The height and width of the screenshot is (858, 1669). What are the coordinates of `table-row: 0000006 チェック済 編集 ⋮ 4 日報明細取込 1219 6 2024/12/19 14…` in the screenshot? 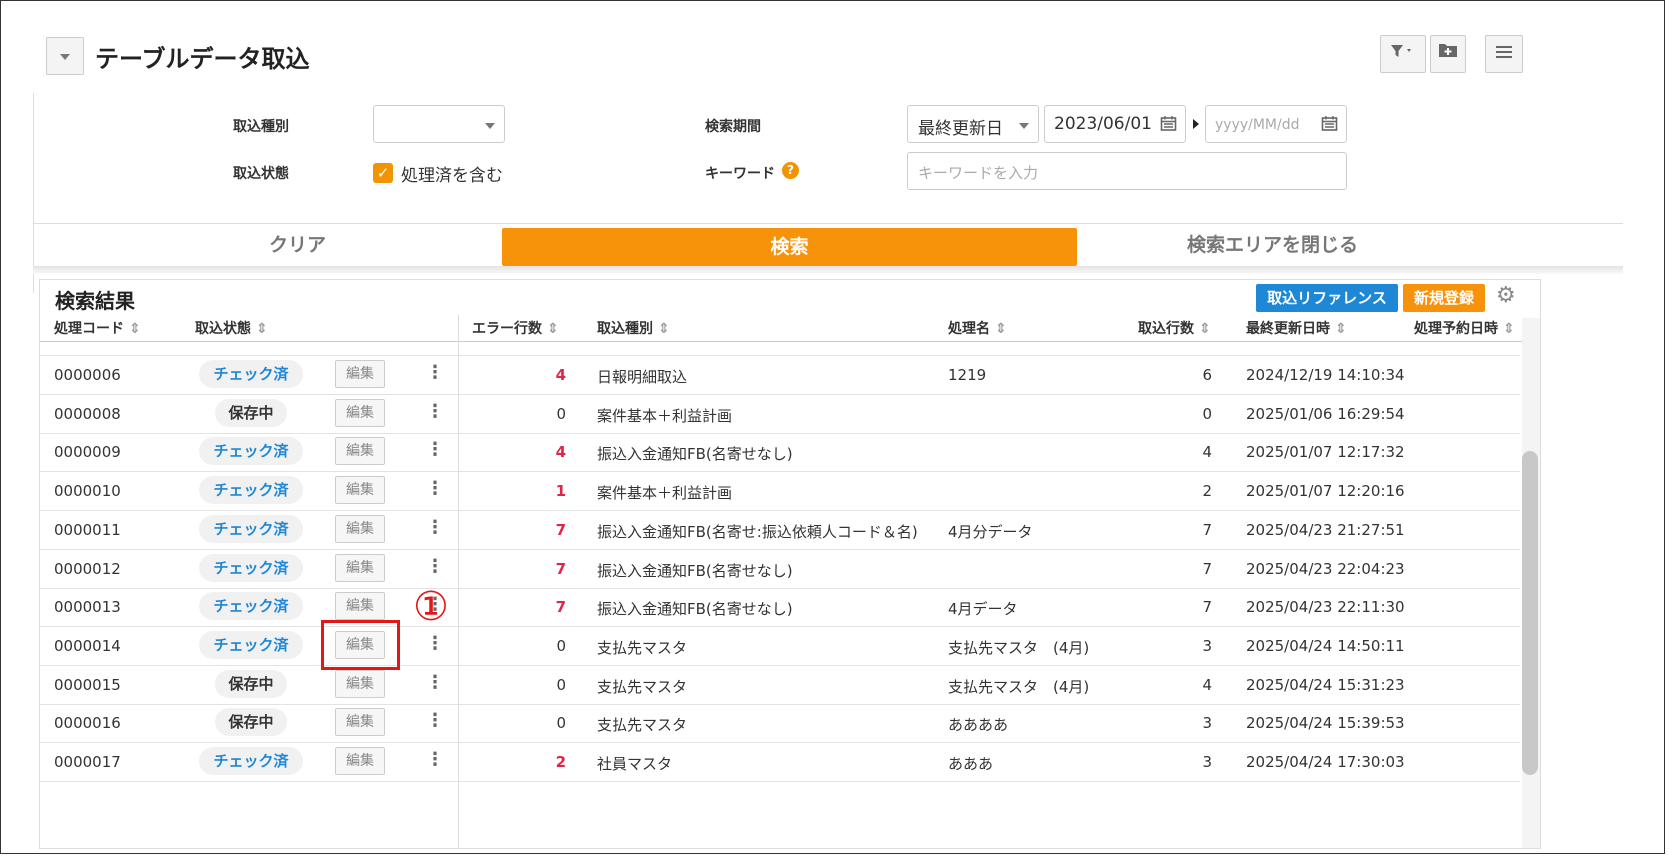 It's located at (780, 375).